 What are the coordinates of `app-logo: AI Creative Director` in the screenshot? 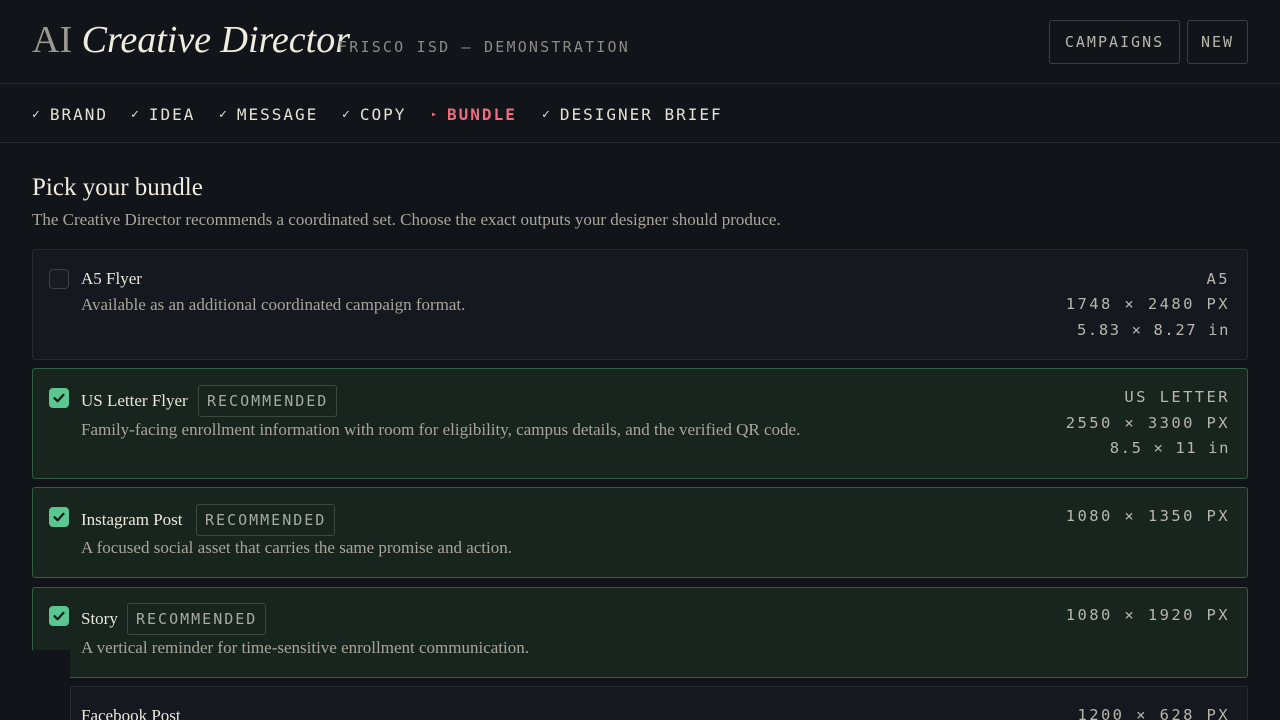 It's located at (191, 40).